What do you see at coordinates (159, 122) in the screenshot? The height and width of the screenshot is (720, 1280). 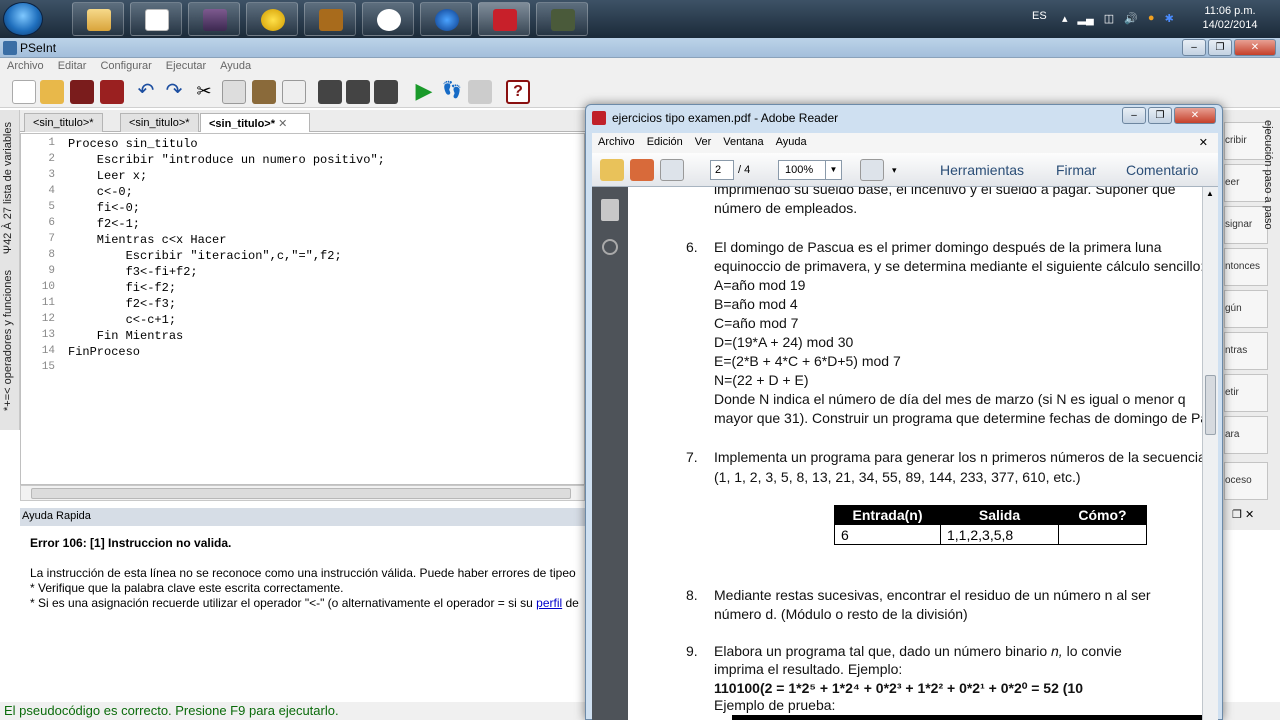 I see `tab-sin-titulo-2: <sin_titulo>*` at bounding box center [159, 122].